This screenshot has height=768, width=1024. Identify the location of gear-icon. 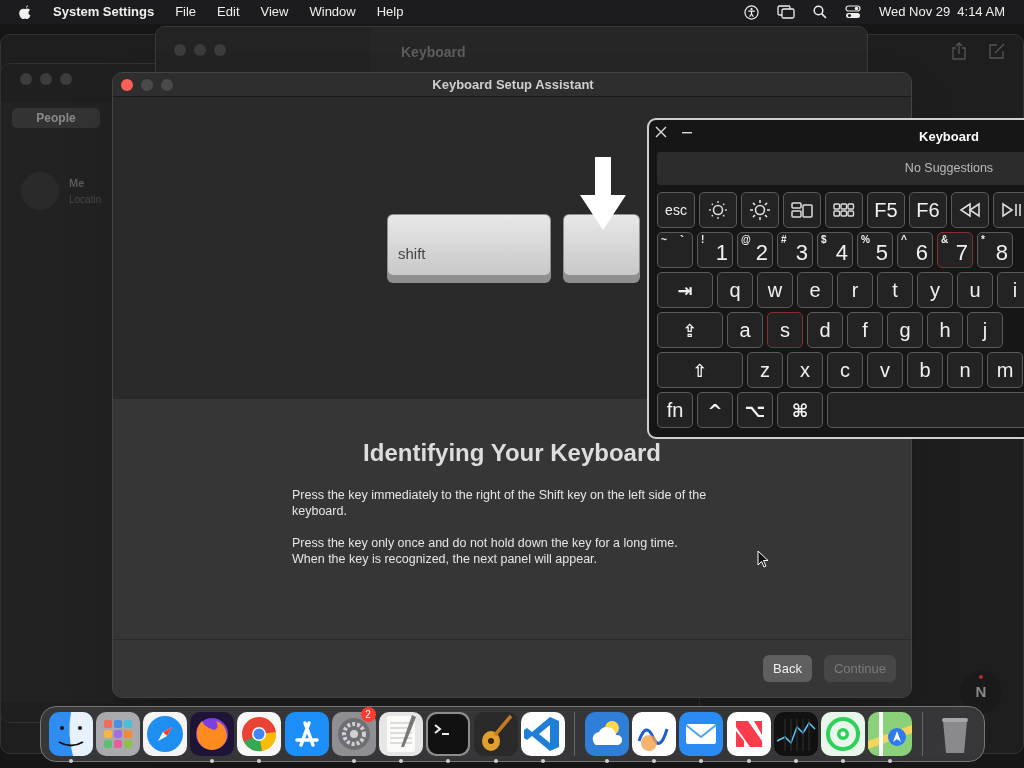
(353, 734).